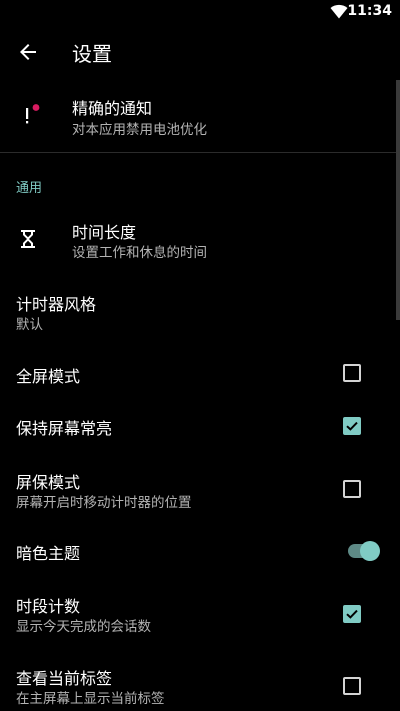 The height and width of the screenshot is (711, 400). I want to click on wifi-icon, so click(339, 11).